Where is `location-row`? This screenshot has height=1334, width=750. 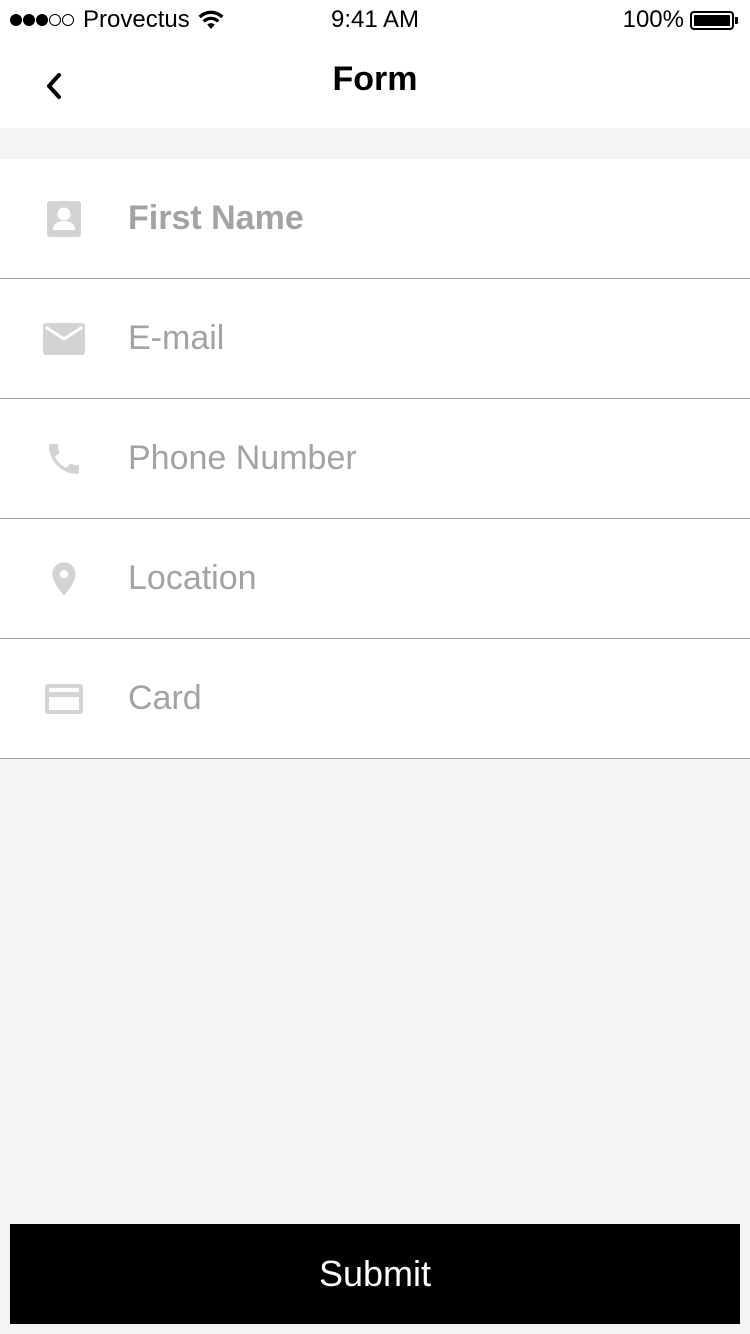 location-row is located at coordinates (375, 579).